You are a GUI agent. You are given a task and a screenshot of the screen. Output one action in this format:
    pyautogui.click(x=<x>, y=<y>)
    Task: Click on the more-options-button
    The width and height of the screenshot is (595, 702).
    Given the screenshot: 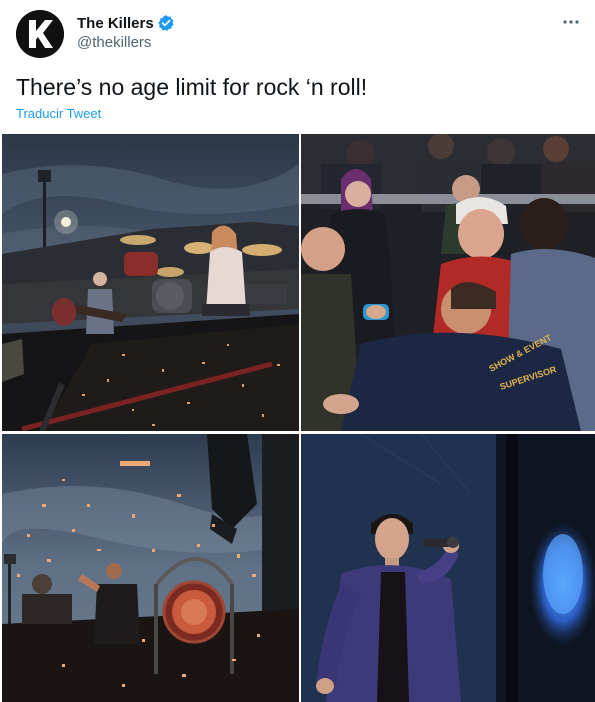 What is the action you would take?
    pyautogui.click(x=571, y=22)
    